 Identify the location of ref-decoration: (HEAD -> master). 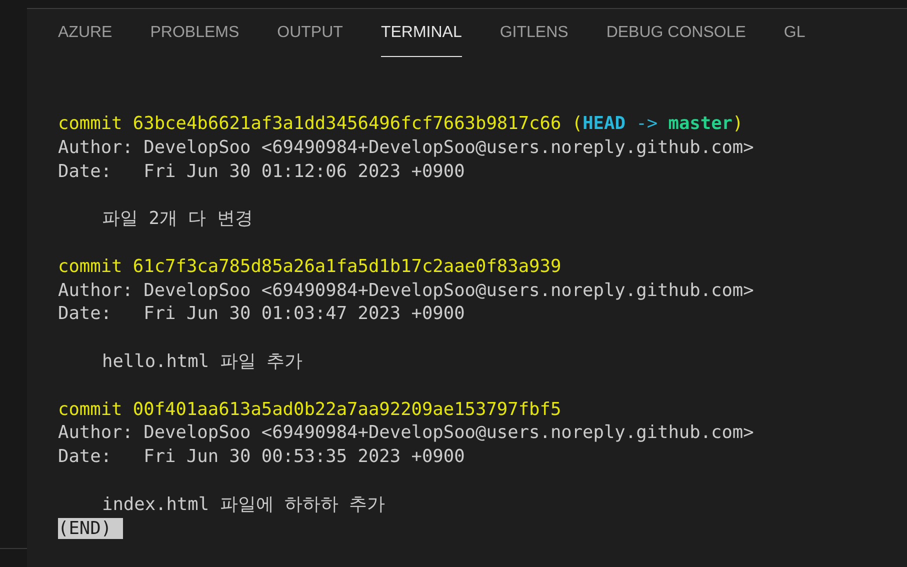
(658, 123).